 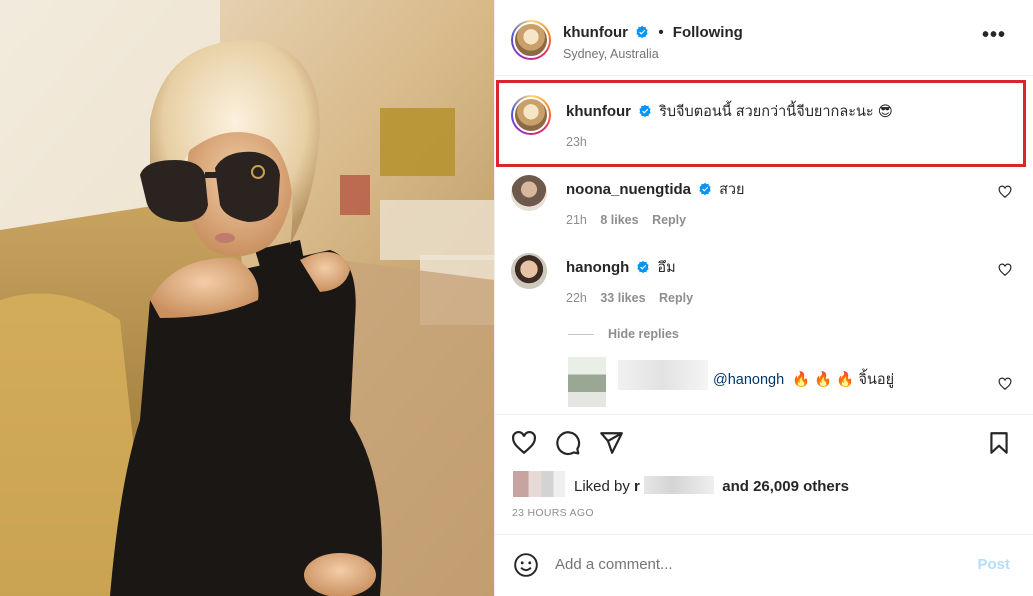 What do you see at coordinates (611, 443) in the screenshot?
I see `share-icon` at bounding box center [611, 443].